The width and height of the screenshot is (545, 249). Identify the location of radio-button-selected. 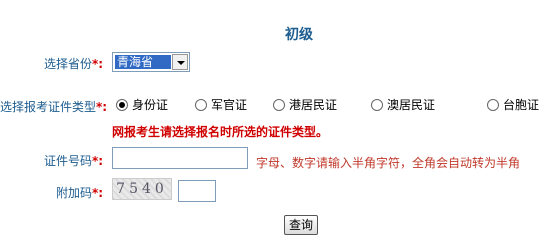
(122, 105).